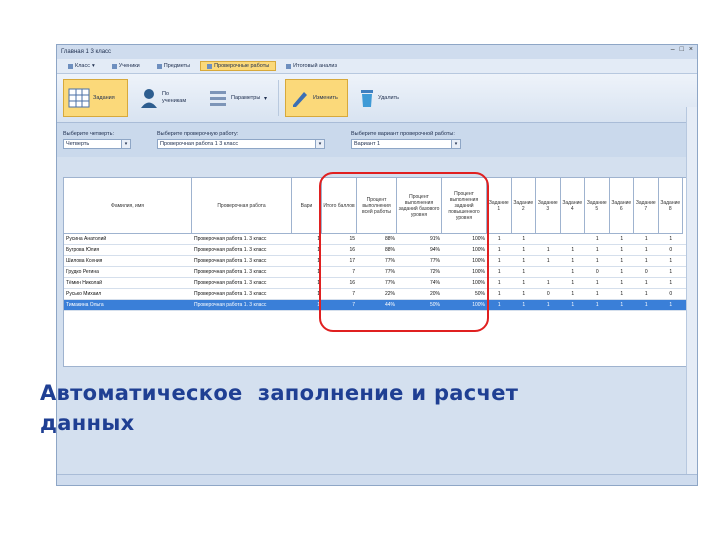 The image size is (720, 540). Describe the element at coordinates (238, 66) in the screenshot. I see `menu-tab-tests: Проверочные работы` at that location.